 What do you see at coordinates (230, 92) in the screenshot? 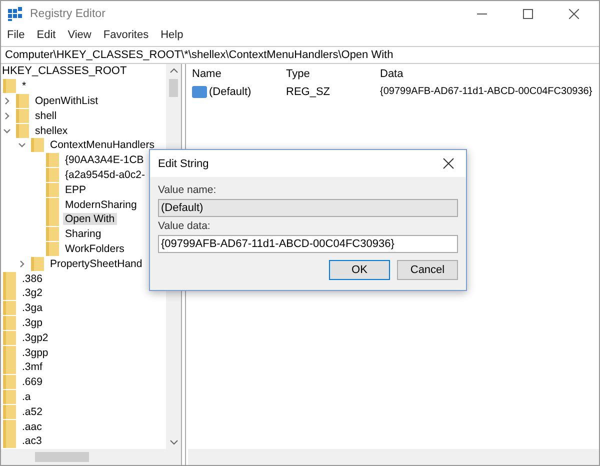
I see `table-cell: (Default)` at bounding box center [230, 92].